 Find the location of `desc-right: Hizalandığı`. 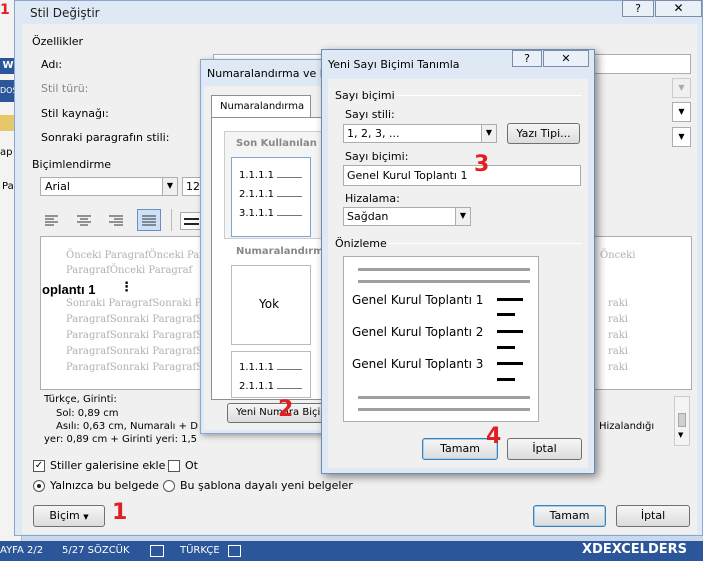

desc-right: Hizalandığı is located at coordinates (627, 426).